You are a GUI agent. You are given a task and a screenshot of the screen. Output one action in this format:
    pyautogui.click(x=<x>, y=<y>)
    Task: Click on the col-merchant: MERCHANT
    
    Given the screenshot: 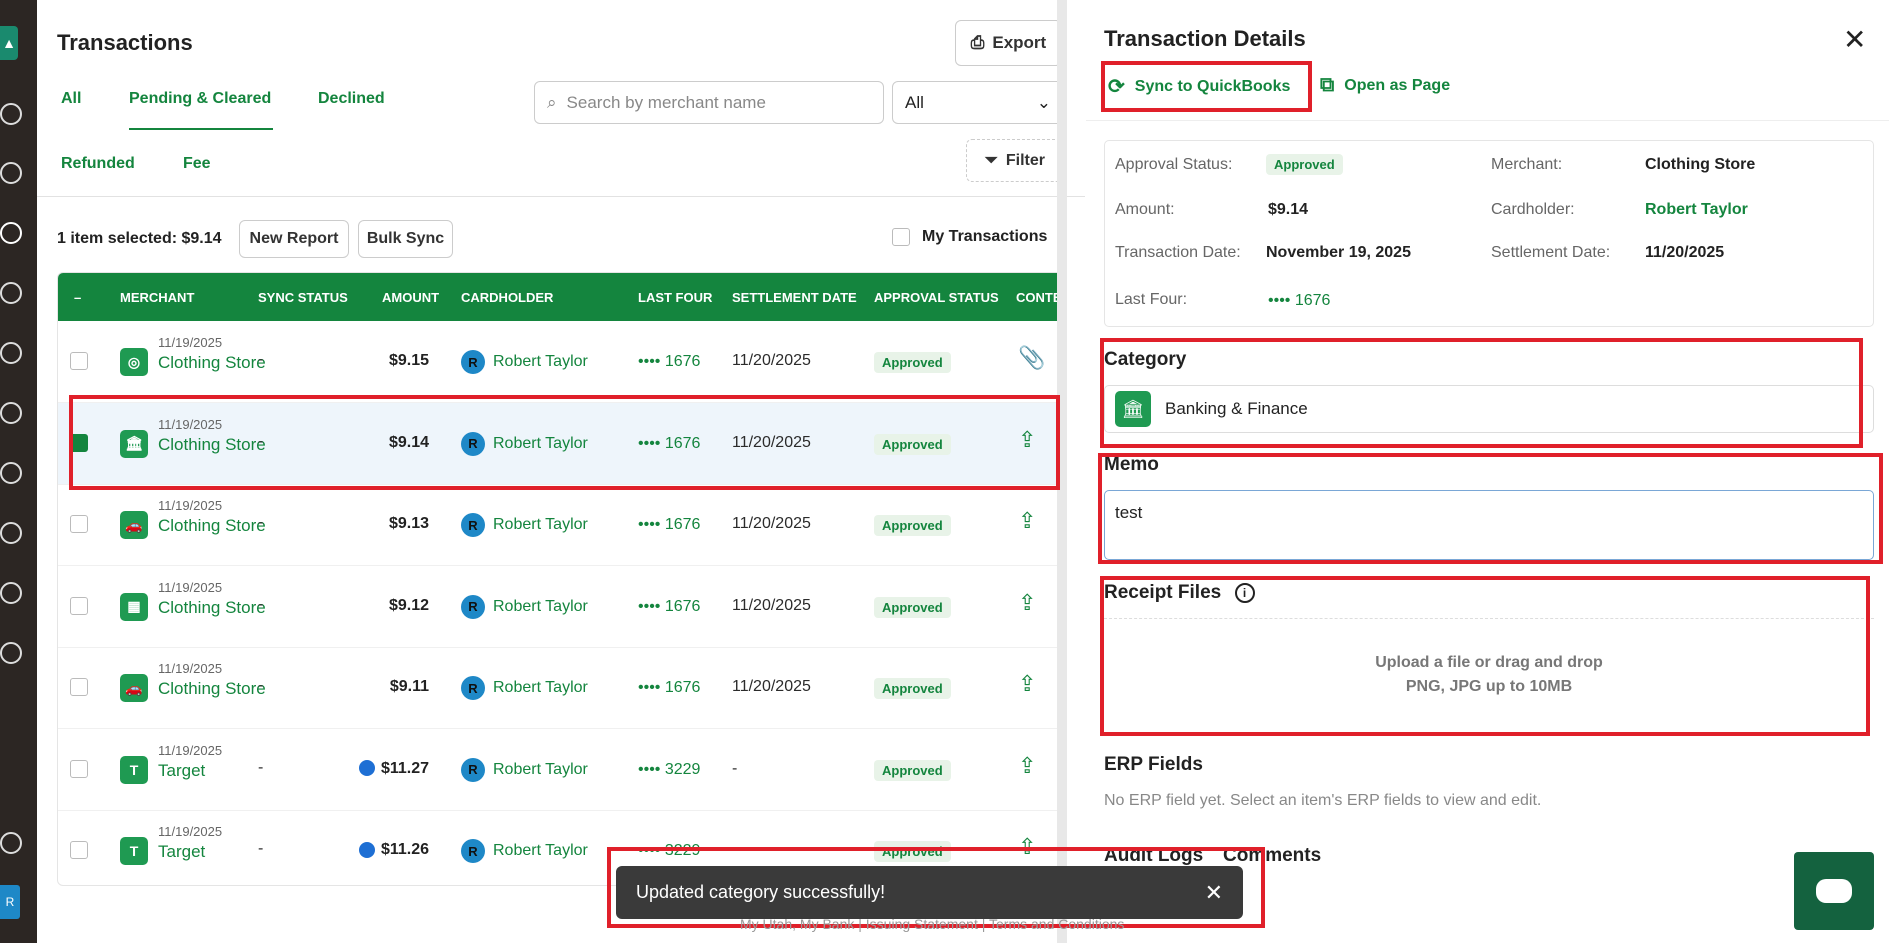 What is the action you would take?
    pyautogui.click(x=157, y=297)
    